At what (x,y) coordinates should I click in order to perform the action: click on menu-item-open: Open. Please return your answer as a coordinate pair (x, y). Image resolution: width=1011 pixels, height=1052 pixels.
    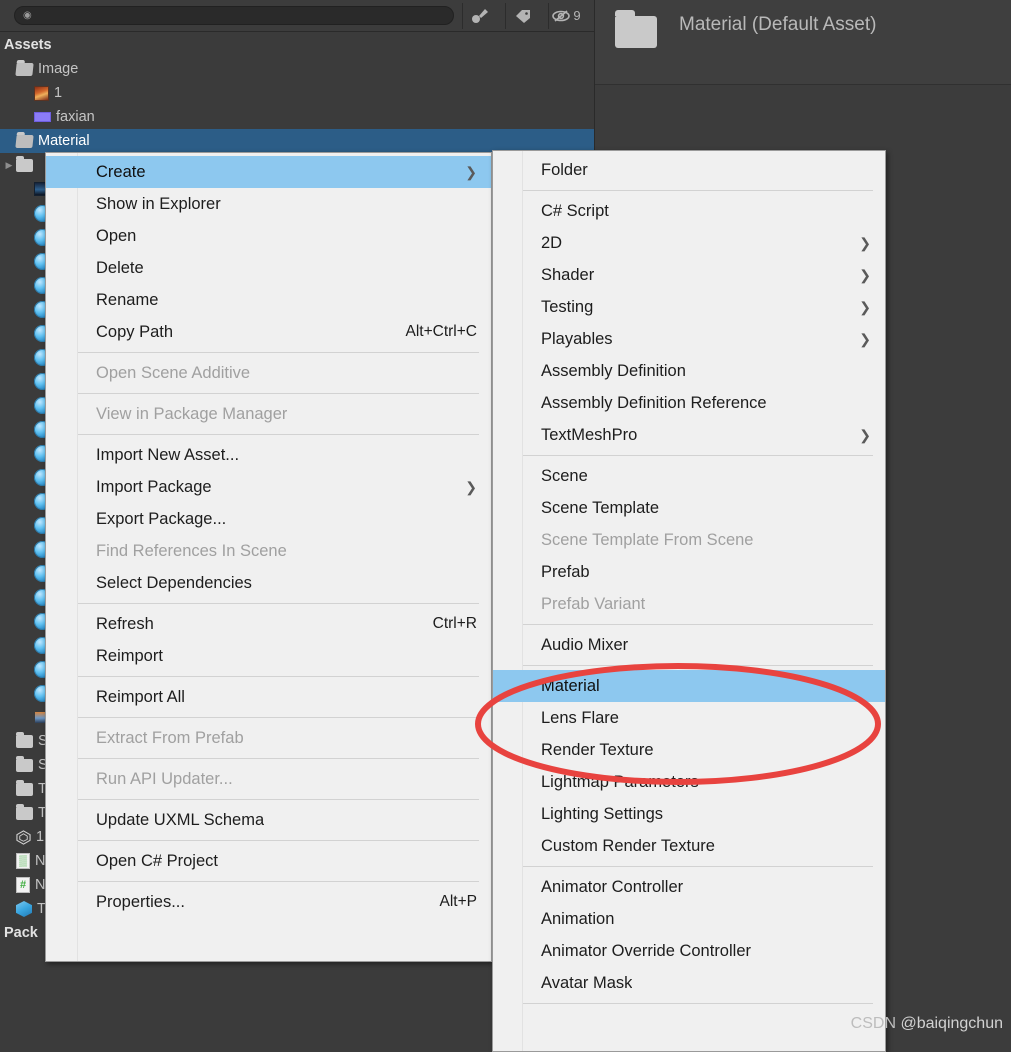
    Looking at the image, I should click on (268, 236).